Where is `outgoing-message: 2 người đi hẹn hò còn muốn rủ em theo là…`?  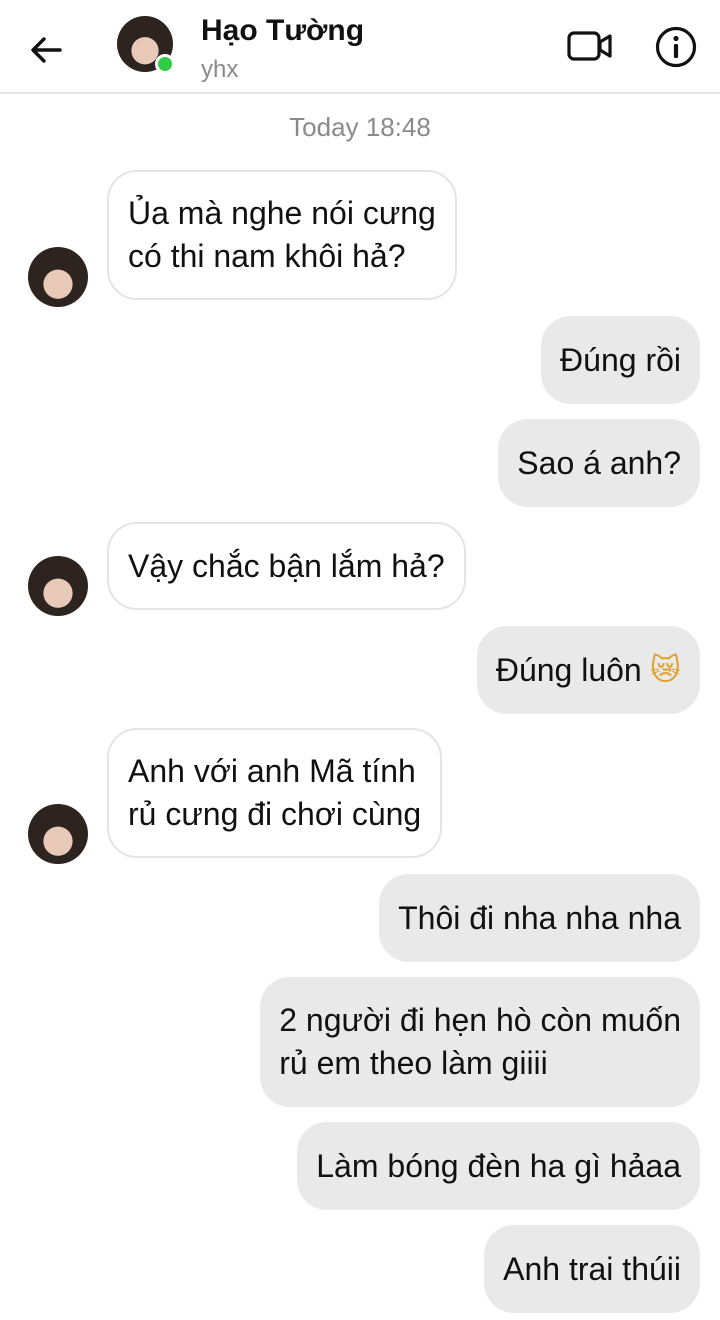 outgoing-message: 2 người đi hẹn hò còn muốn rủ em theo là… is located at coordinates (480, 1042).